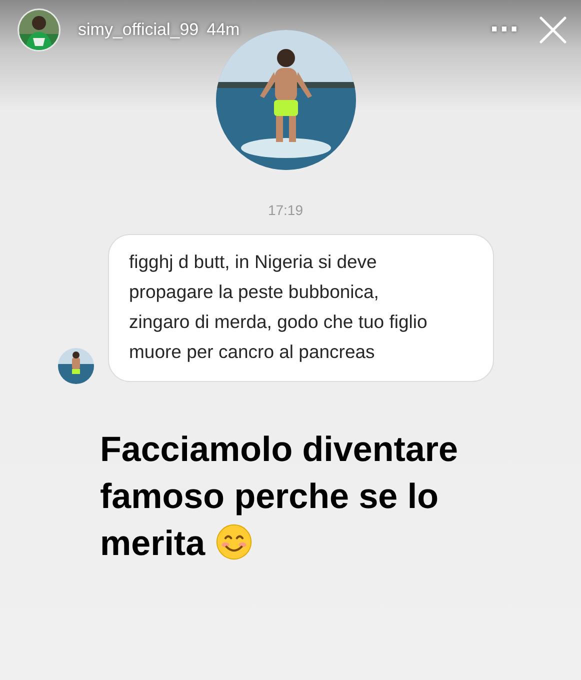  I want to click on username: simy_official_99, so click(138, 30).